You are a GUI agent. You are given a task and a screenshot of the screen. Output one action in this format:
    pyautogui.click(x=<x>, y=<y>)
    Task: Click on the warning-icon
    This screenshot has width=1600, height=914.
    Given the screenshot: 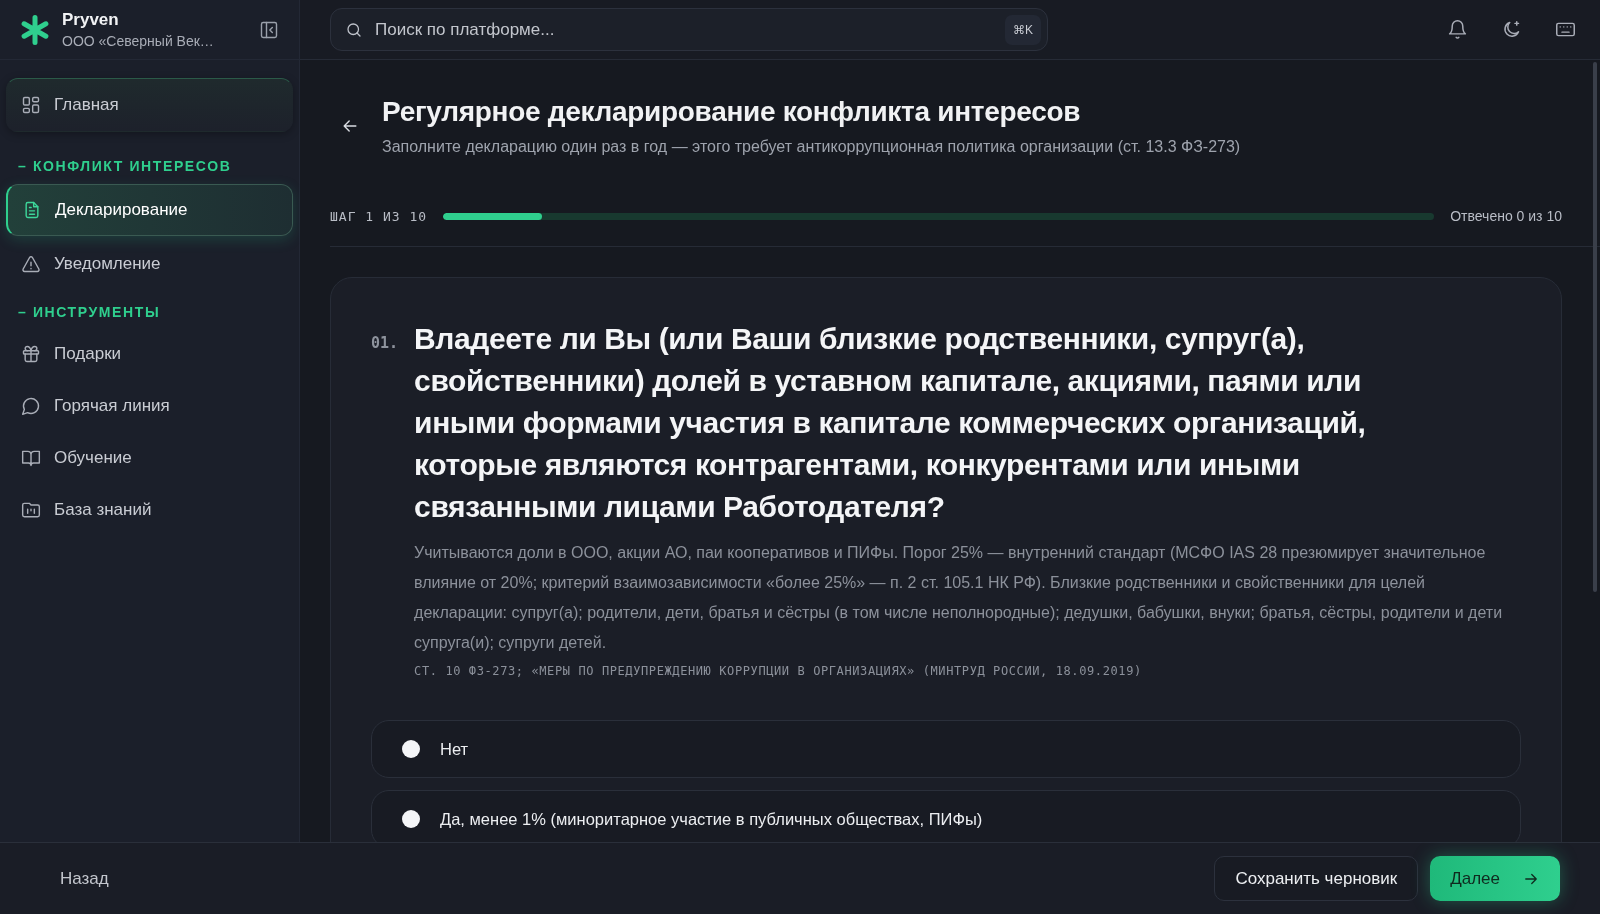 What is the action you would take?
    pyautogui.click(x=31, y=264)
    